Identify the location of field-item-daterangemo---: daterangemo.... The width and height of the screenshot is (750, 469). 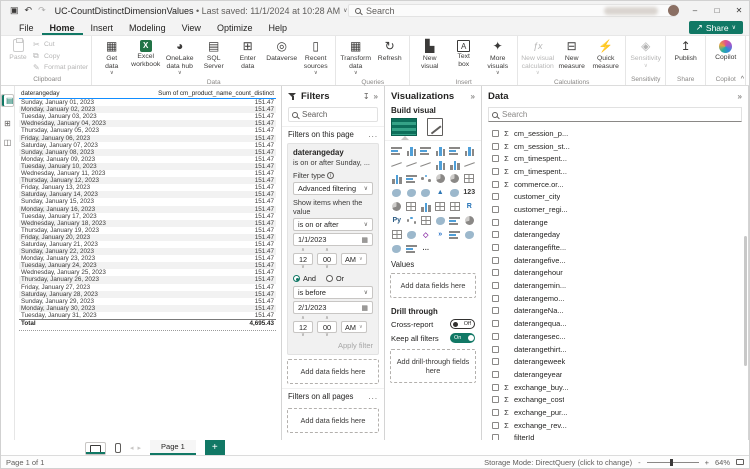
(620, 298).